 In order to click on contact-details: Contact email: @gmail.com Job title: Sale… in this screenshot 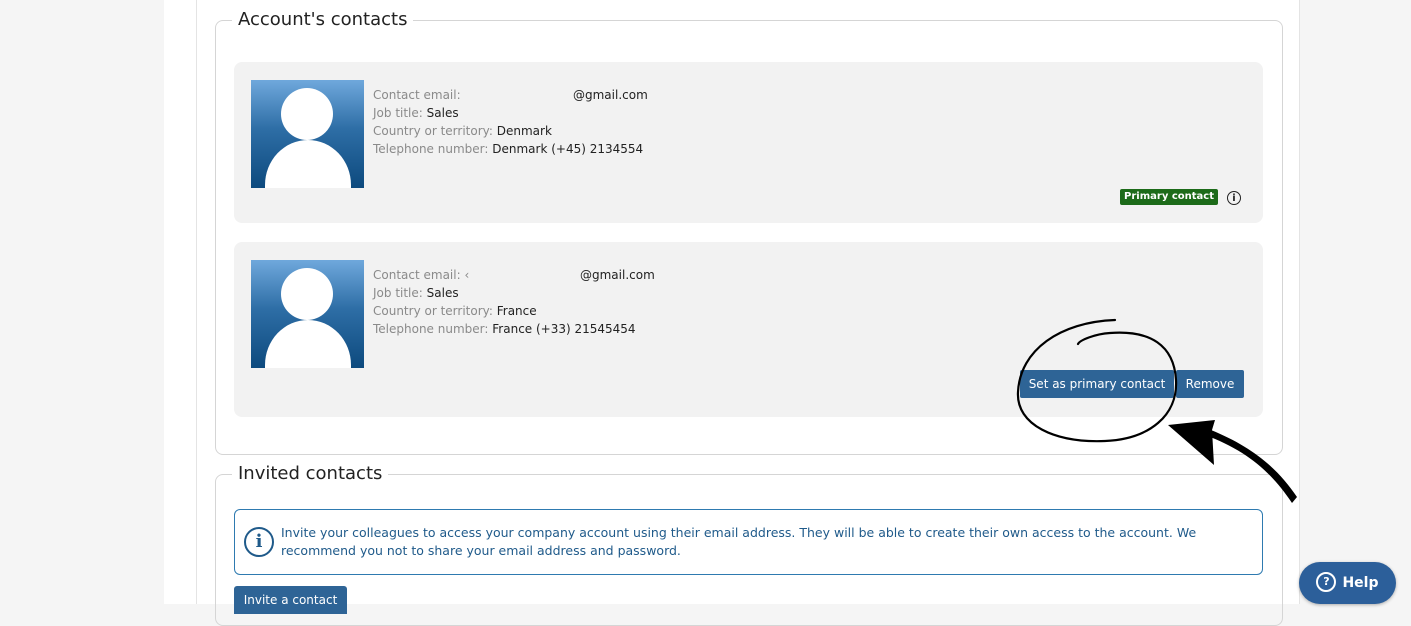, I will do `click(510, 122)`.